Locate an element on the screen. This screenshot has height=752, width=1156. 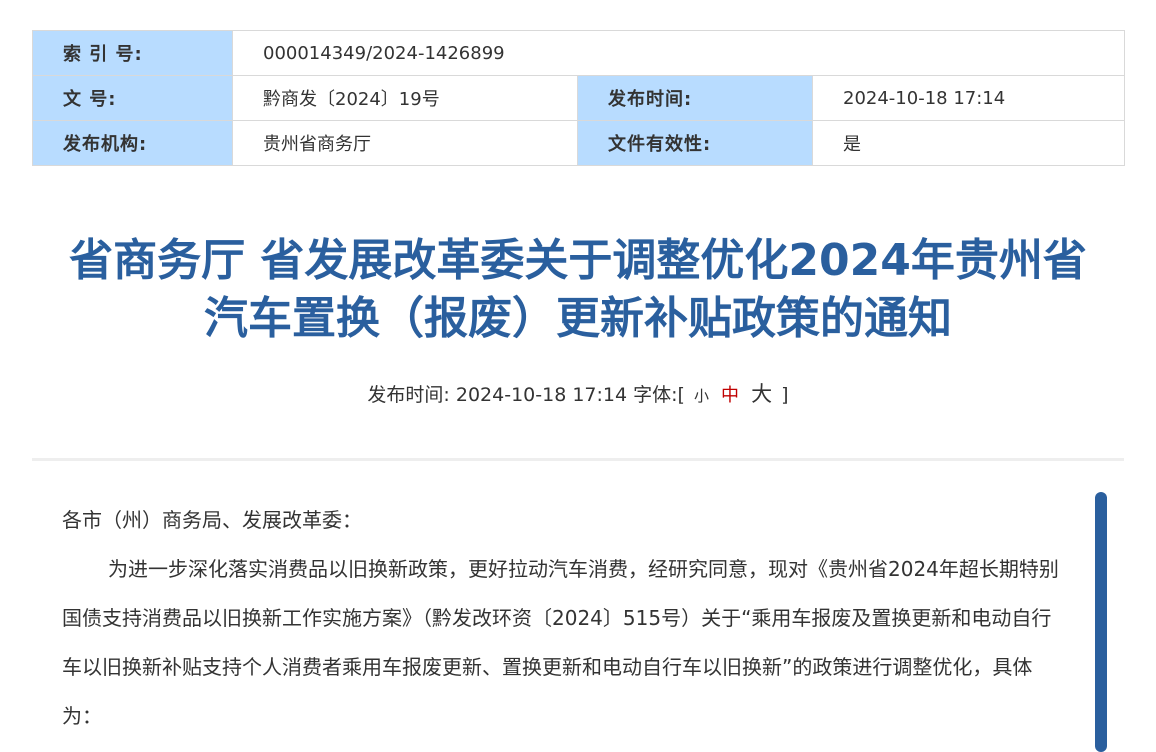
validity-label: 文件有效性: is located at coordinates (695, 143).